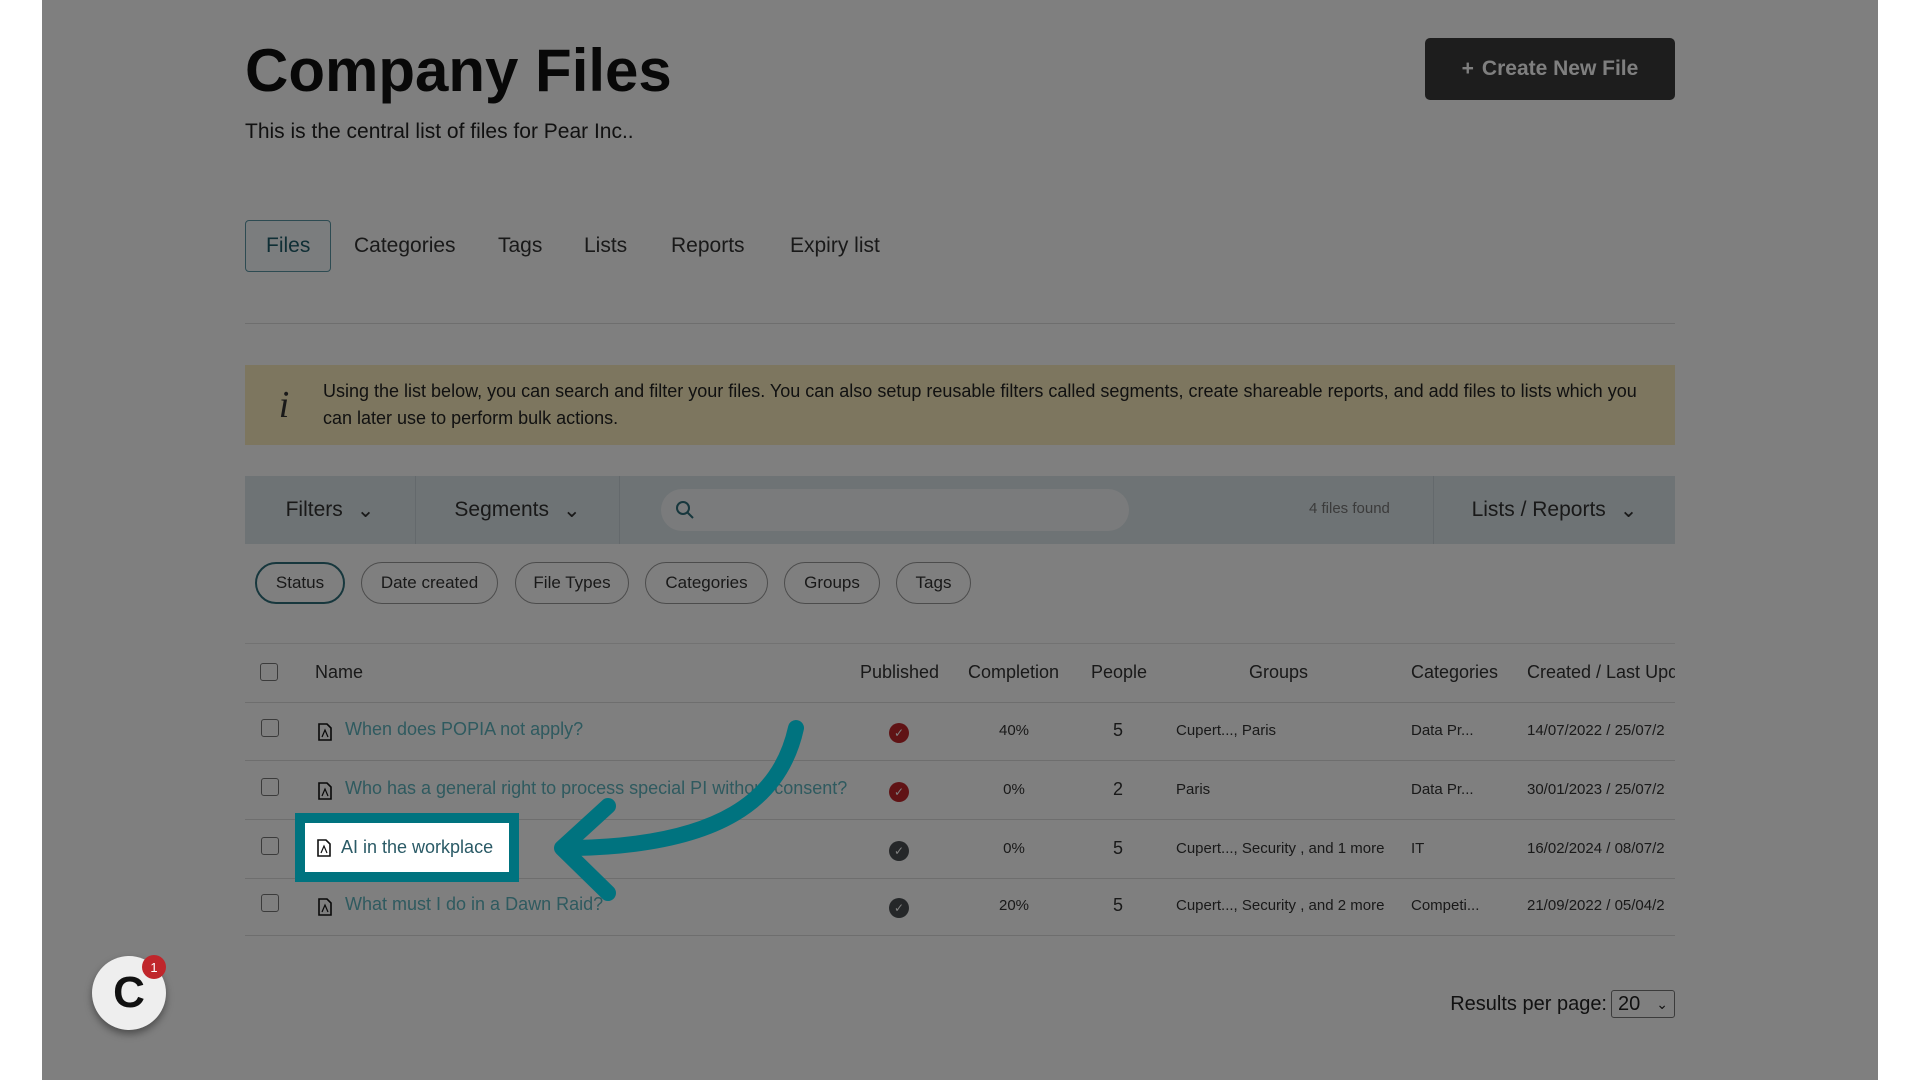 This screenshot has height=1080, width=1920. What do you see at coordinates (129, 992) in the screenshot?
I see `logo-icon: C` at bounding box center [129, 992].